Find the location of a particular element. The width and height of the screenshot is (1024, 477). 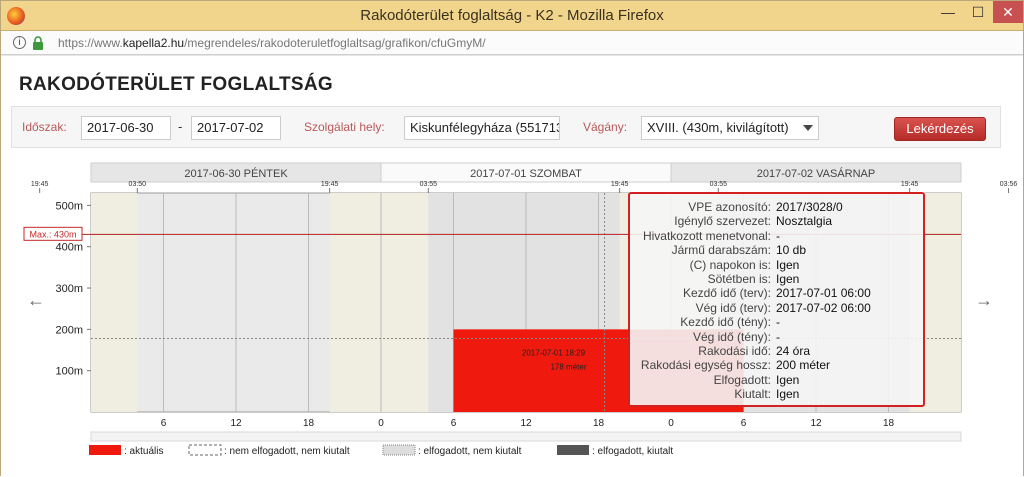

tooltip-row: VPE azonosító: 2017/3028/0 is located at coordinates (778, 207).